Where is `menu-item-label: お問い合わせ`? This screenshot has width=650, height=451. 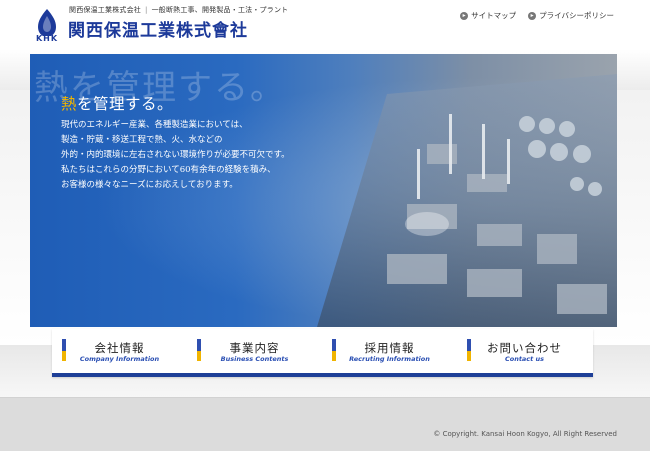 menu-item-label: お問い合わせ is located at coordinates (524, 348).